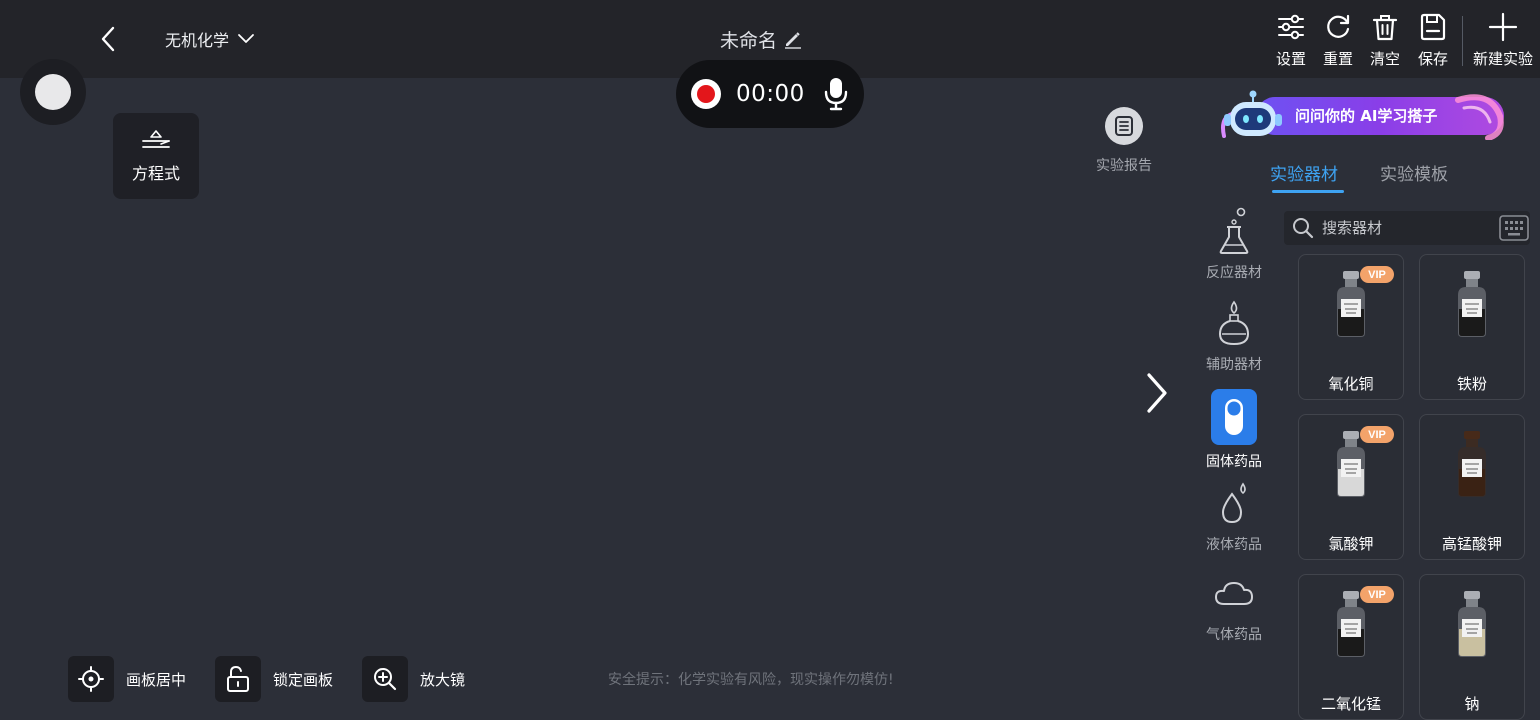  I want to click on chevron-right-icon, so click(1157, 393).